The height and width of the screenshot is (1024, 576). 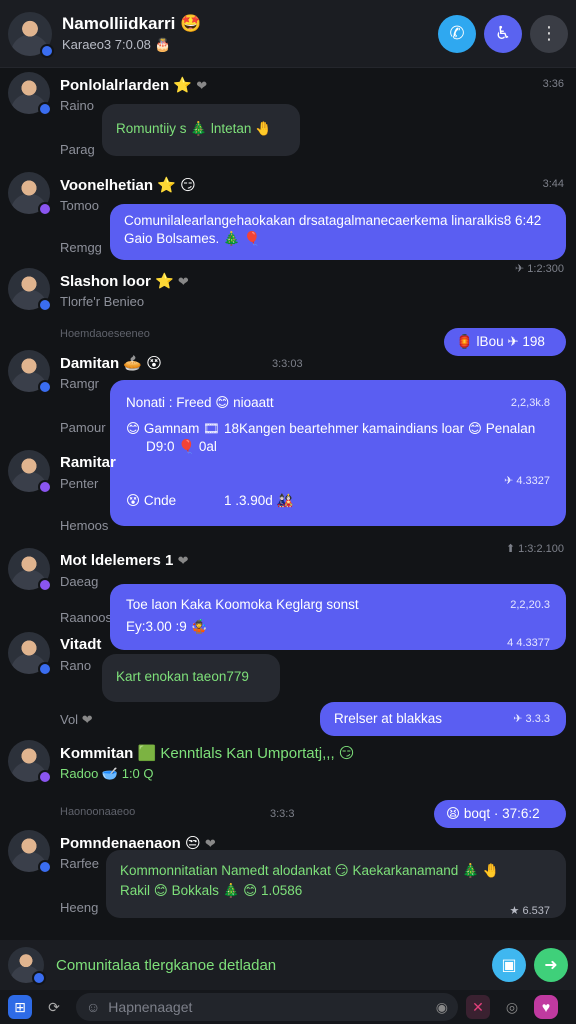 I want to click on sender-name: Ponlolalrlarden ⭐ ❤, so click(x=133, y=85).